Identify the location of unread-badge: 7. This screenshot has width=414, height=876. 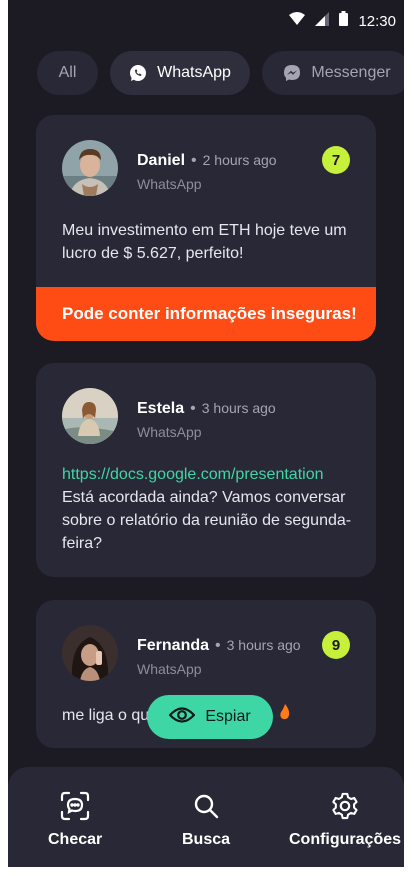
(336, 160).